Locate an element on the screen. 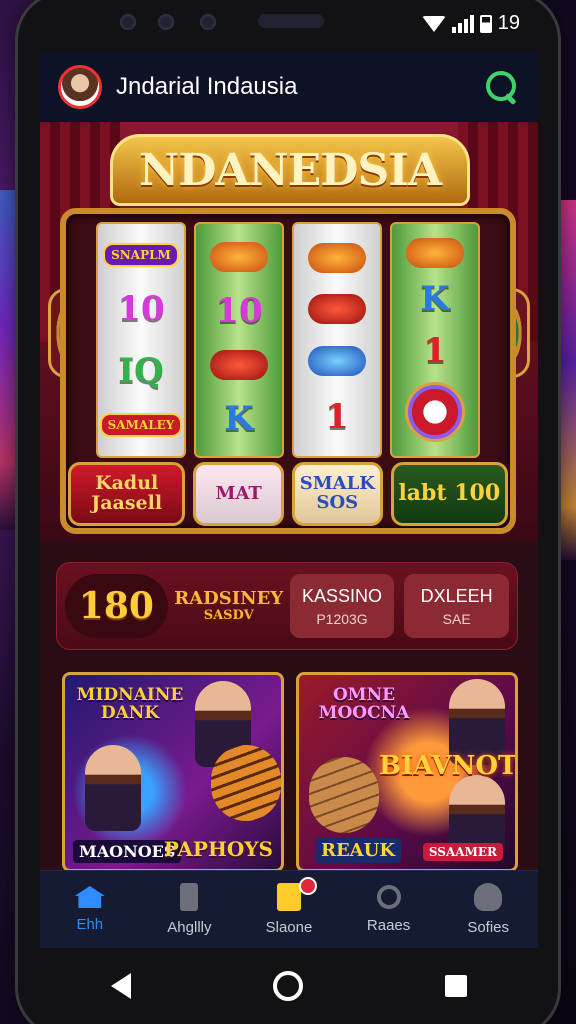 Image resolution: width=576 pixels, height=1024 pixels. slot-button-1: Kadul Jaasell is located at coordinates (127, 494).